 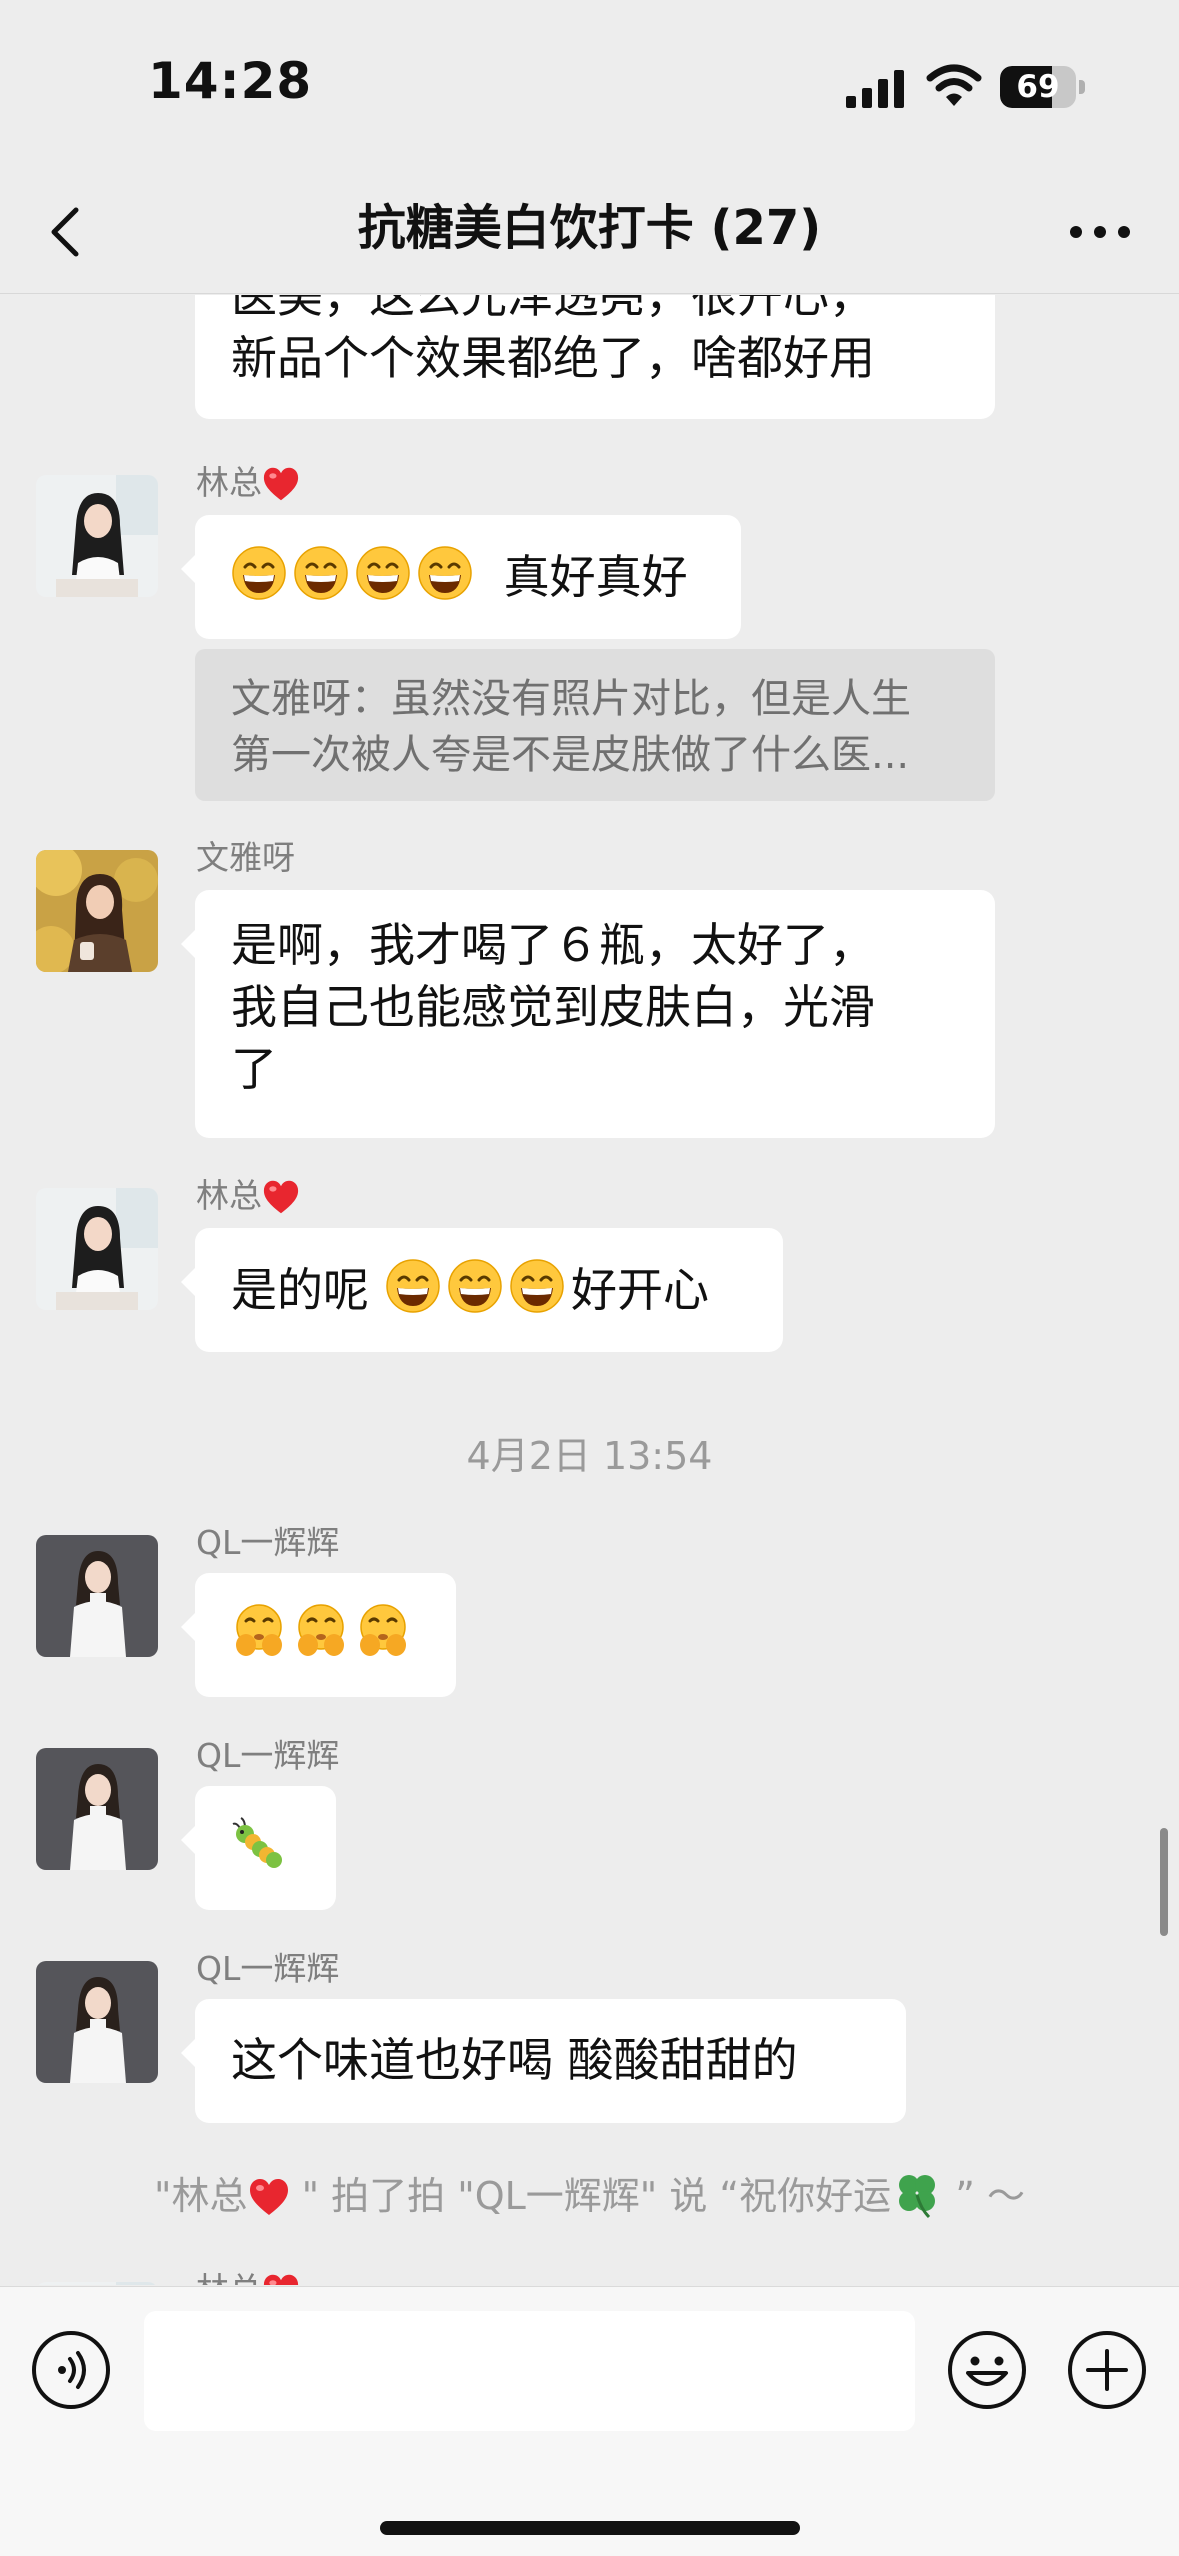 I want to click on chevron-left-icon, so click(x=70, y=232).